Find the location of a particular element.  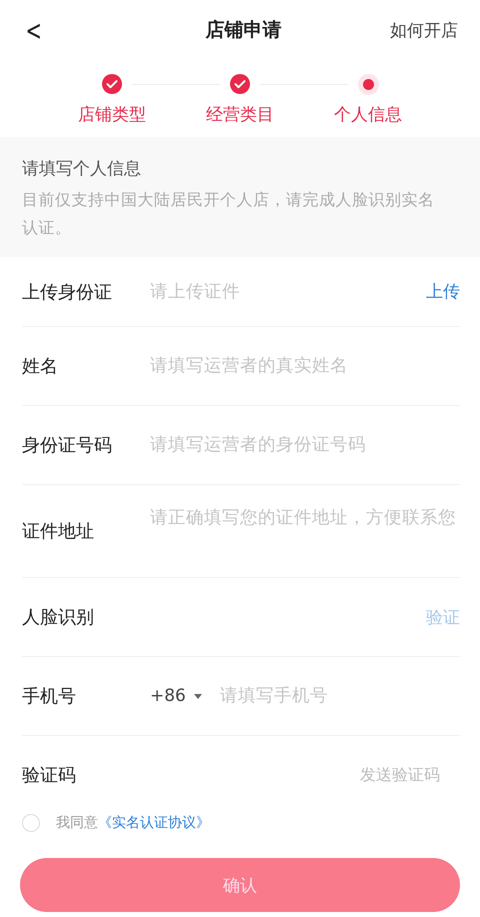

field-label: 手机号 is located at coordinates (49, 696).